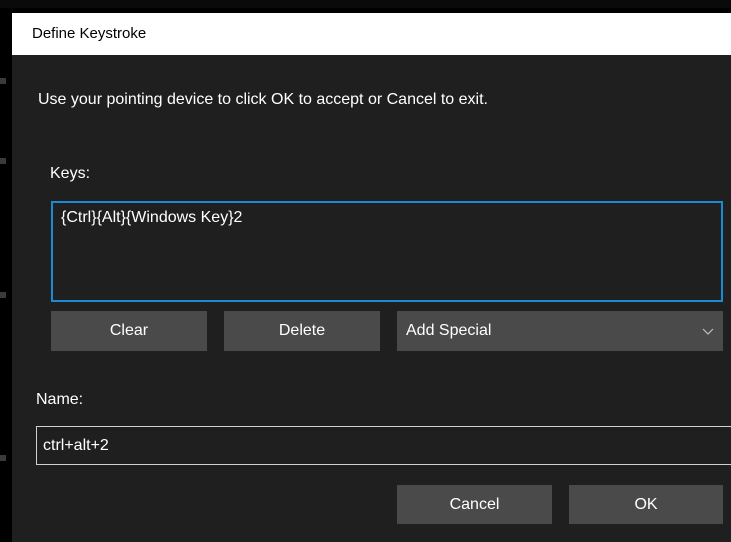 Image resolution: width=731 pixels, height=542 pixels. Describe the element at coordinates (474, 504) in the screenshot. I see `cancel-button: Cancel` at that location.